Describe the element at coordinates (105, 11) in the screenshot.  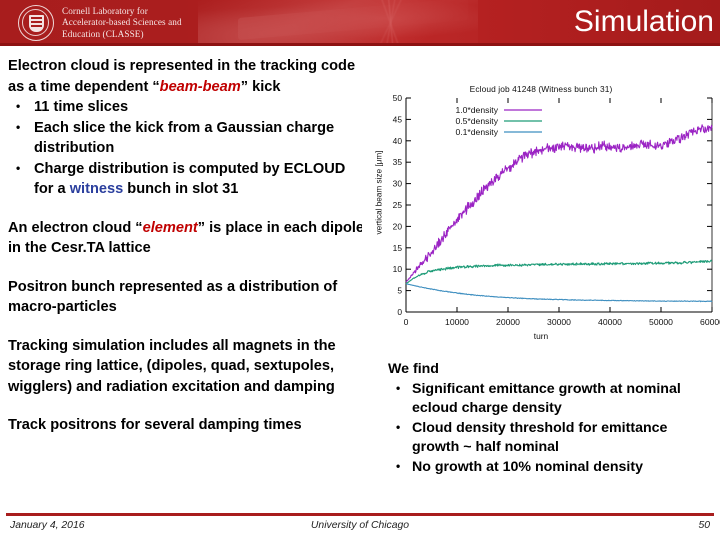
I see `logo-line-1: Cornell Laboratory for` at that location.